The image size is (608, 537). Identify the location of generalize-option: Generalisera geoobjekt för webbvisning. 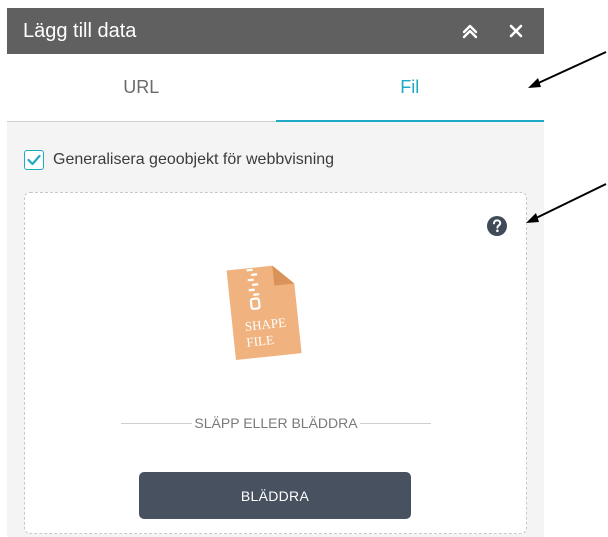
(275, 160).